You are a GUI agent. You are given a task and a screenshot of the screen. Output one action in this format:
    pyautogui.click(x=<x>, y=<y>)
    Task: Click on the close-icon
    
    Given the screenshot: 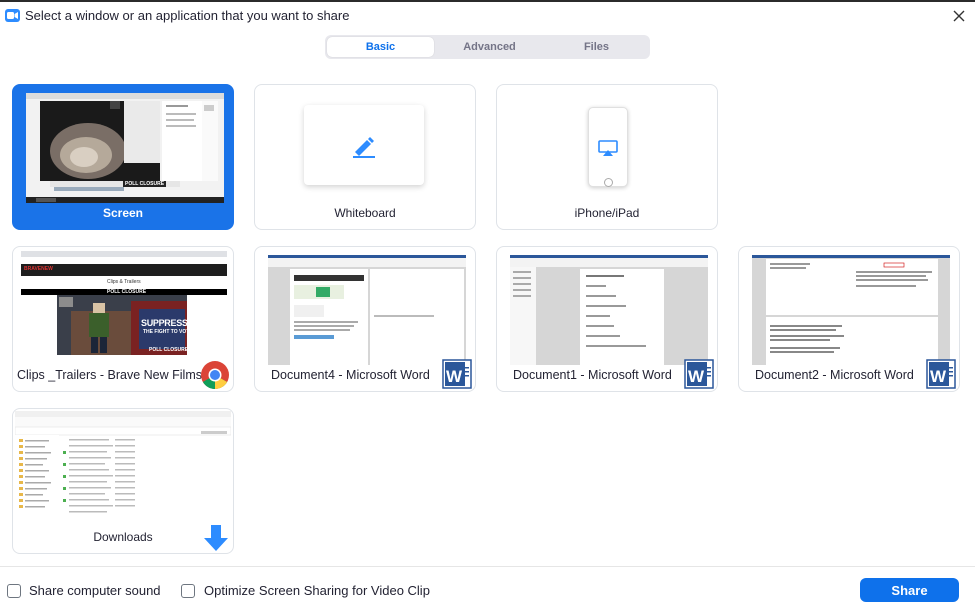 What is the action you would take?
    pyautogui.click(x=959, y=16)
    